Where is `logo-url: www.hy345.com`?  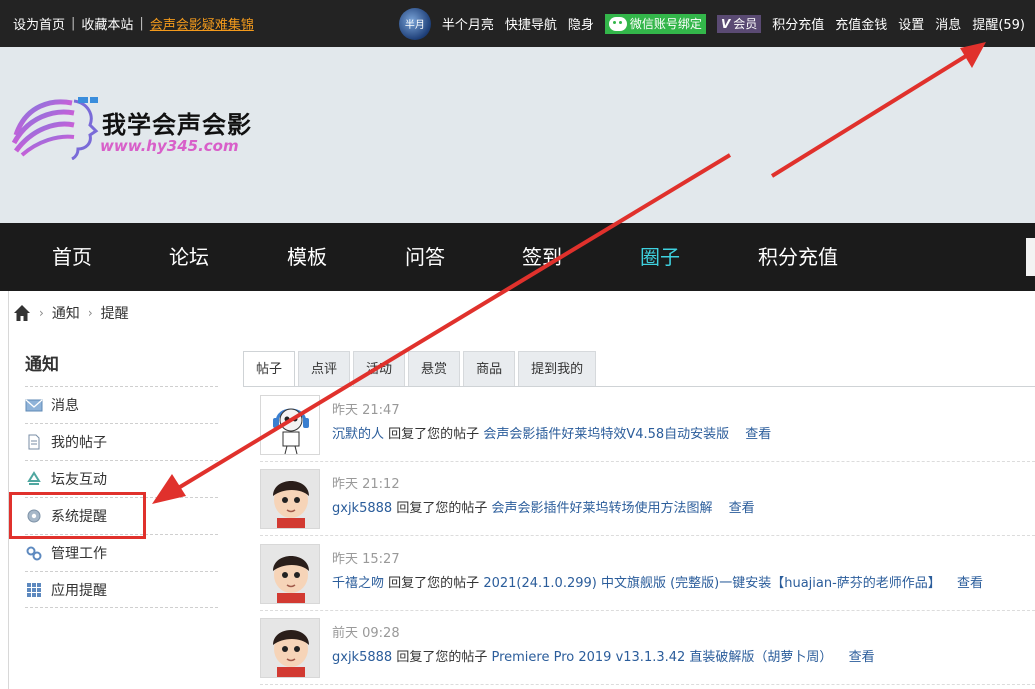 logo-url: www.hy345.com is located at coordinates (169, 146).